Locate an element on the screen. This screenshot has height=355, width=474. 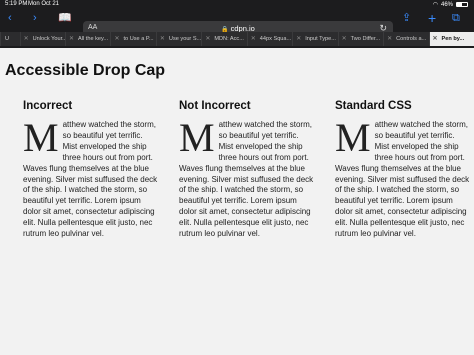
toolbar: ‹ › 📖 AA 🔒 cdpn.io ↻ ⇪ + ⧉ is located at coordinates (237, 23).